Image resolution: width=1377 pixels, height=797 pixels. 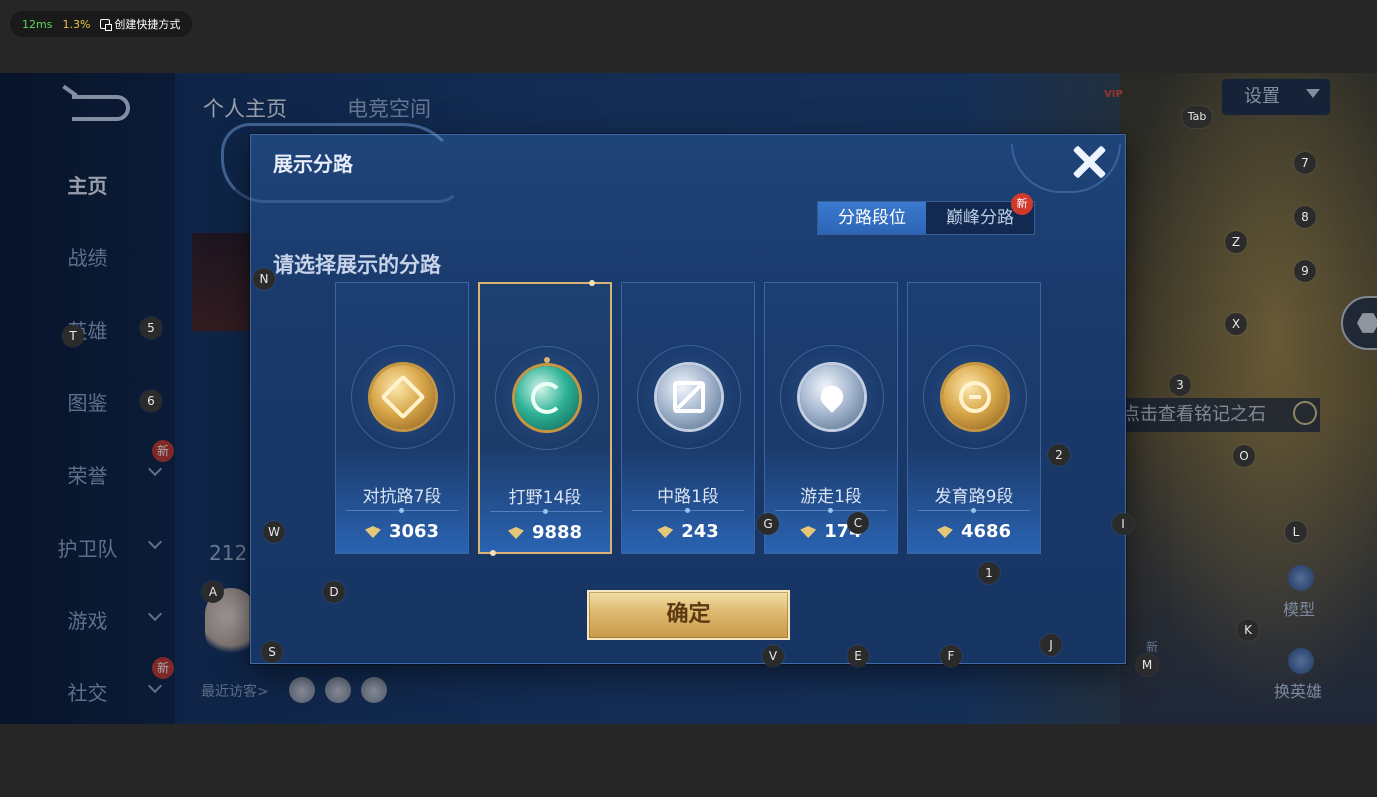 I want to click on create-shortcut-label: 创建快捷方式, so click(x=147, y=24).